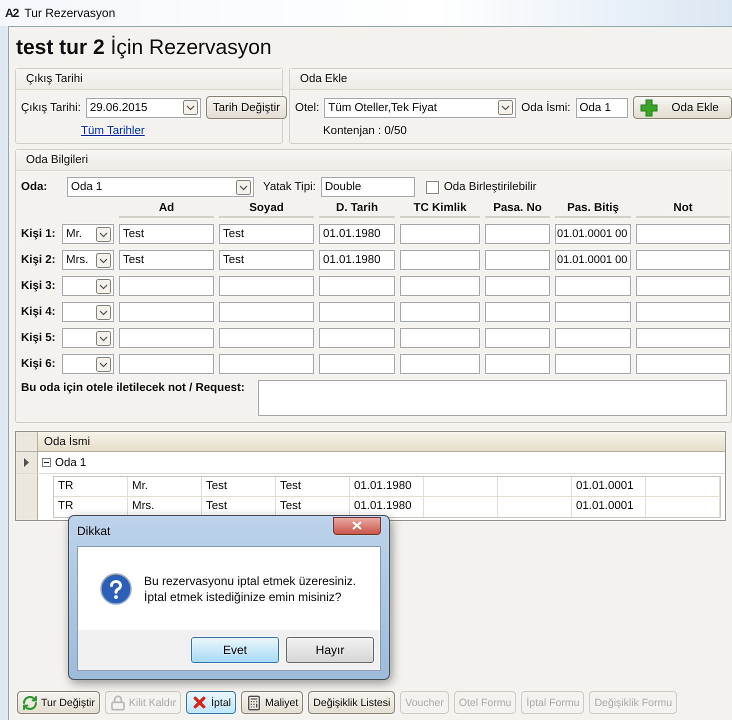  I want to click on question-icon, so click(116, 588).